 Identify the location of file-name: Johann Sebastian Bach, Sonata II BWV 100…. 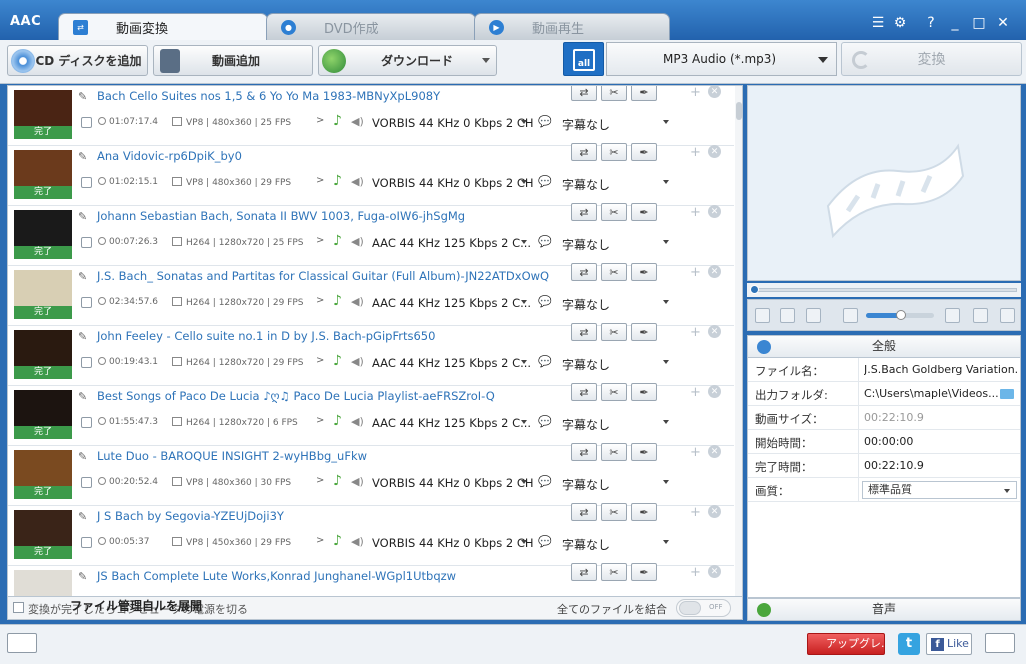
(281, 216).